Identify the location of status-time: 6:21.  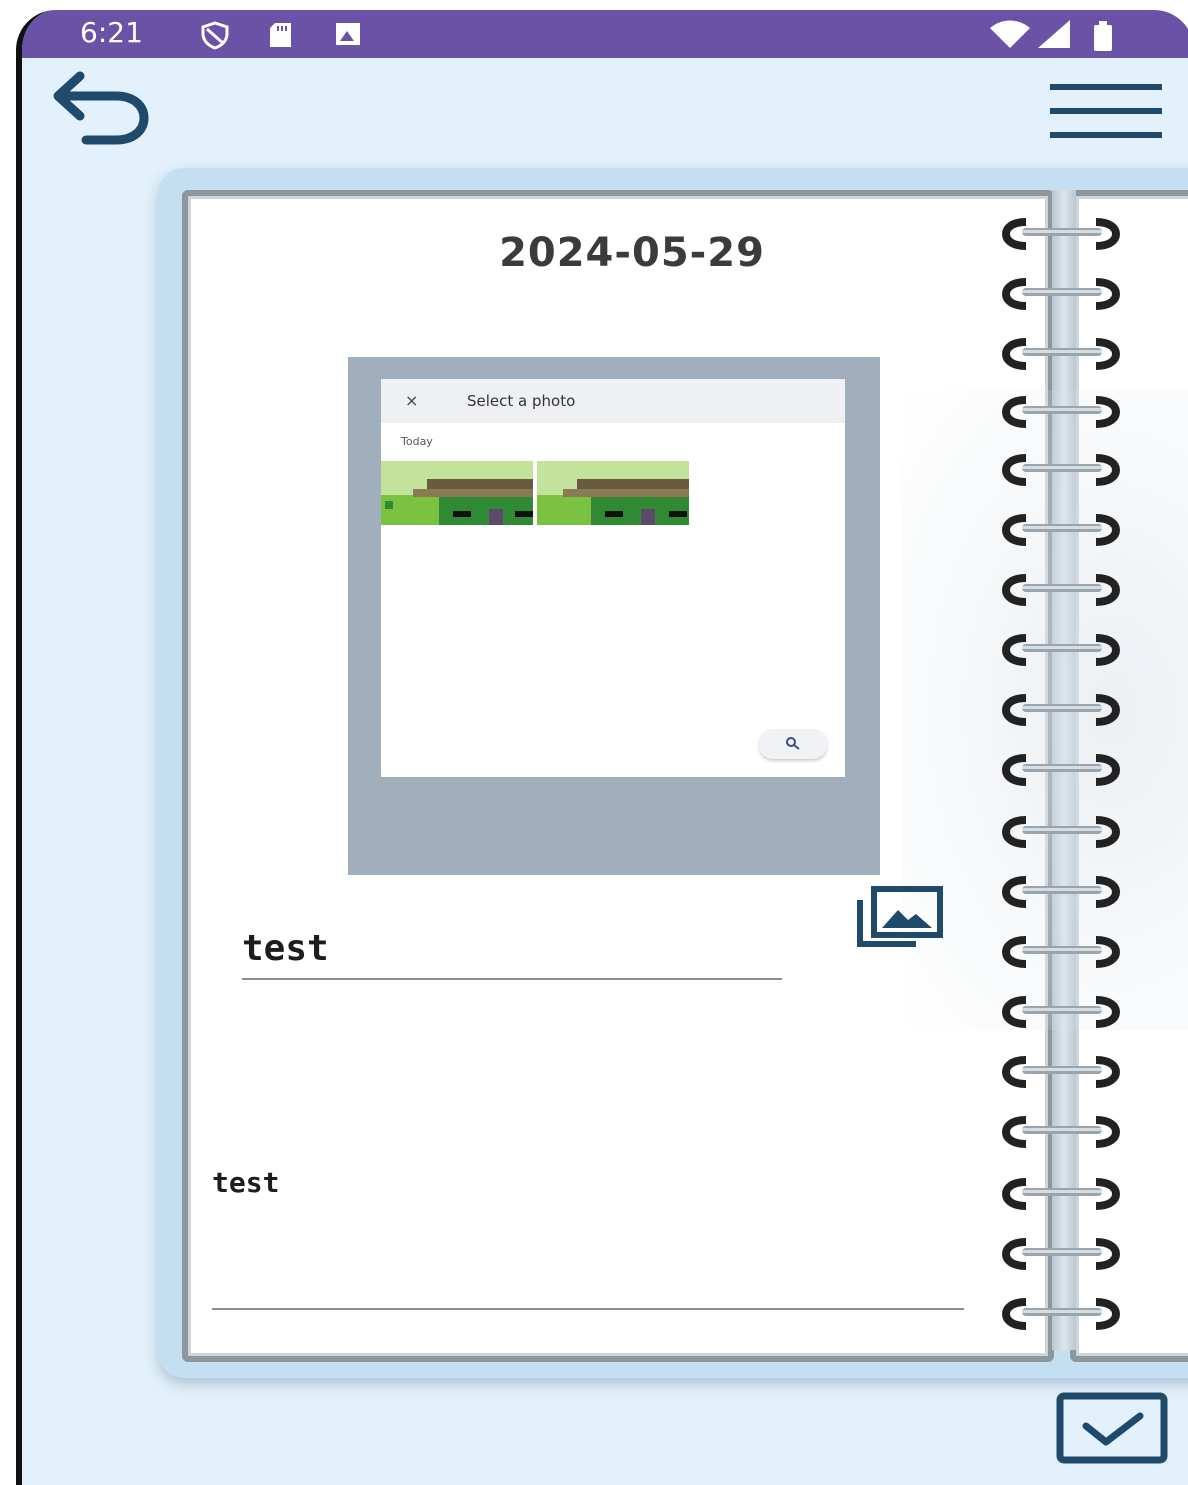
(111, 32).